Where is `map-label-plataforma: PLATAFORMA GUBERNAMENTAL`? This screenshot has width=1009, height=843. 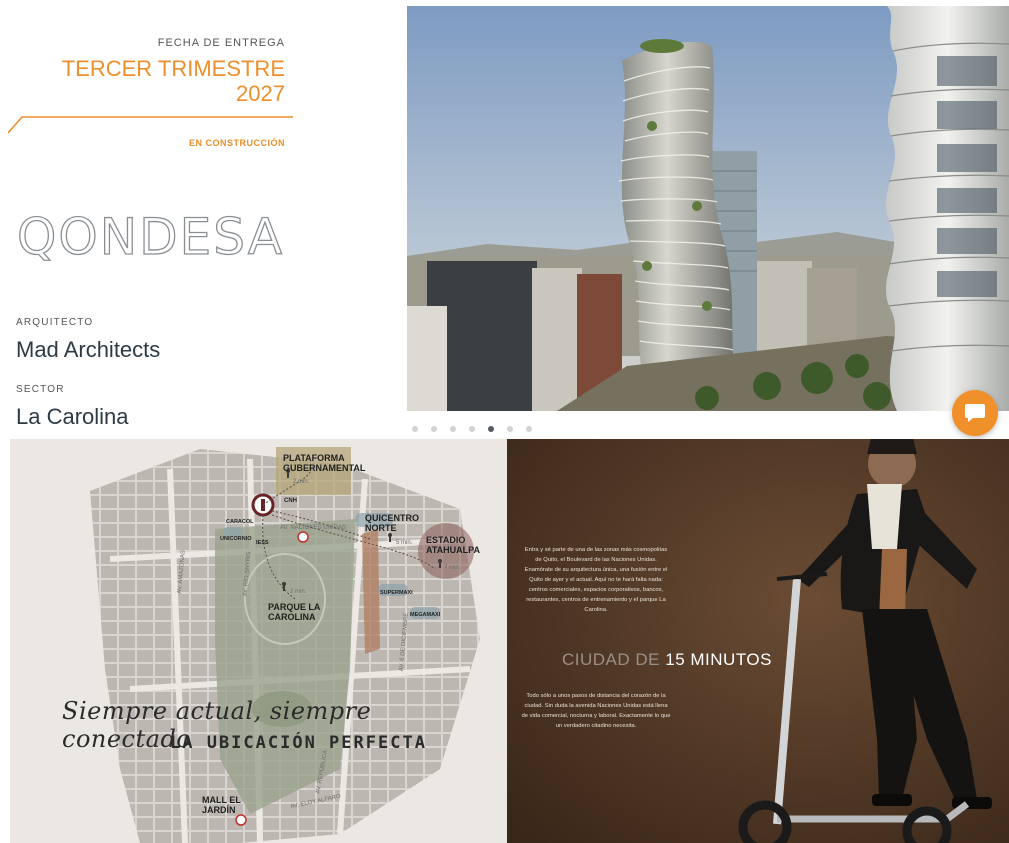
map-label-plataforma: PLATAFORMA GUBERNAMENTAL is located at coordinates (324, 463).